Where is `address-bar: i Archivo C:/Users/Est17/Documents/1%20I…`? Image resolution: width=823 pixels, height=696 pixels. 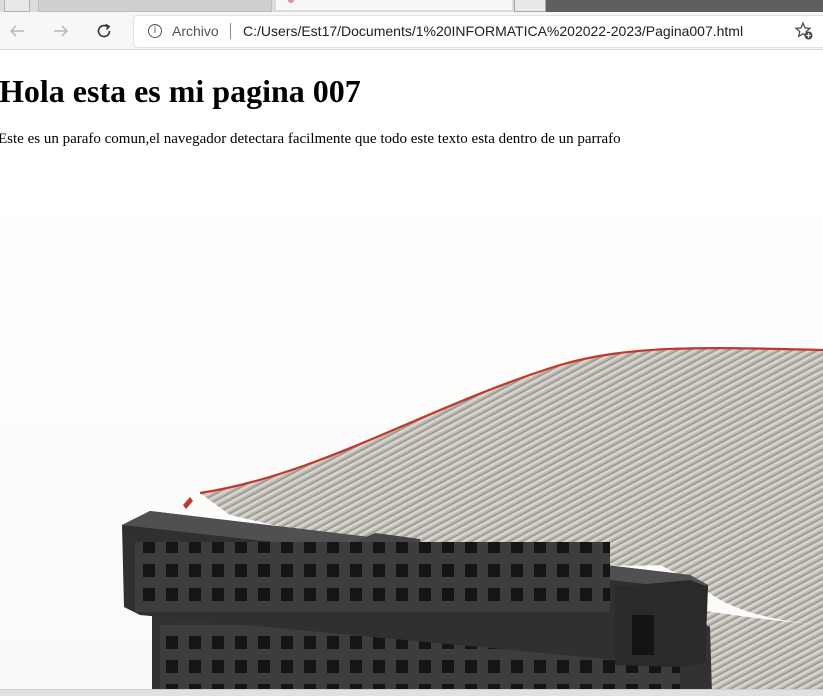 address-bar: i Archivo C:/Users/Est17/Documents/1%20I… is located at coordinates (478, 31).